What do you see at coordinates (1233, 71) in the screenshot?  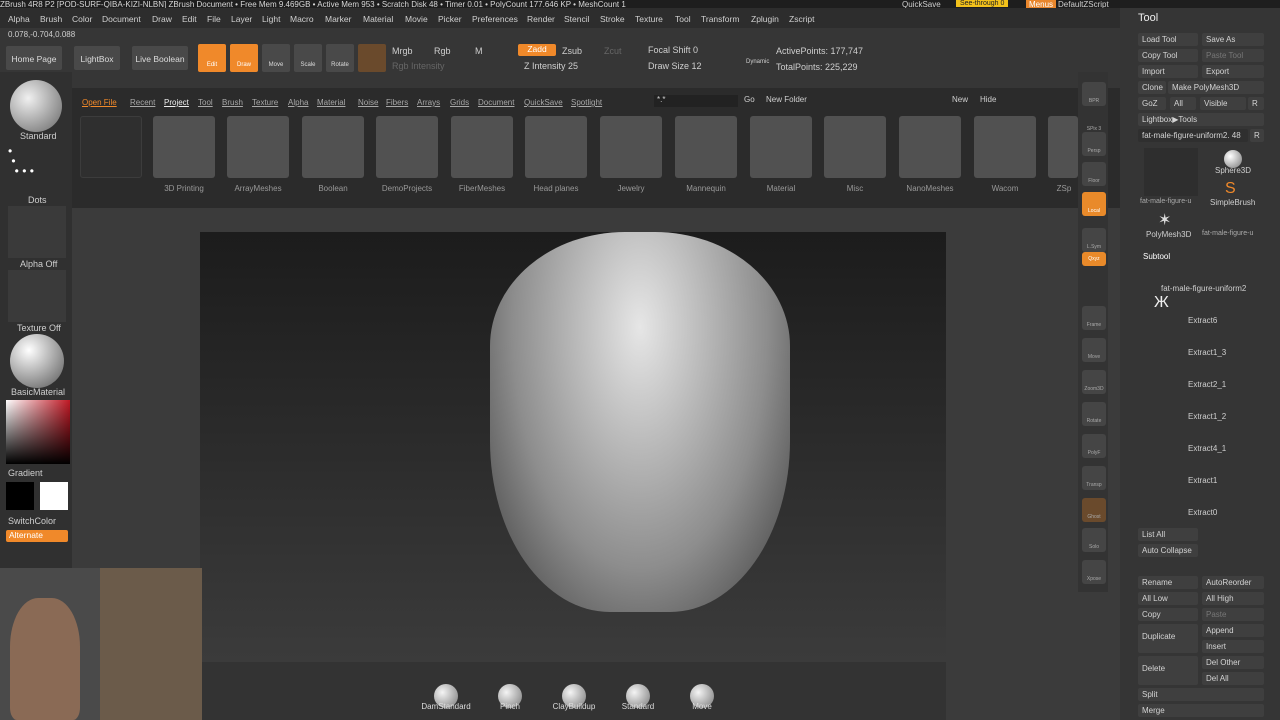 I see `export-button: Export` at bounding box center [1233, 71].